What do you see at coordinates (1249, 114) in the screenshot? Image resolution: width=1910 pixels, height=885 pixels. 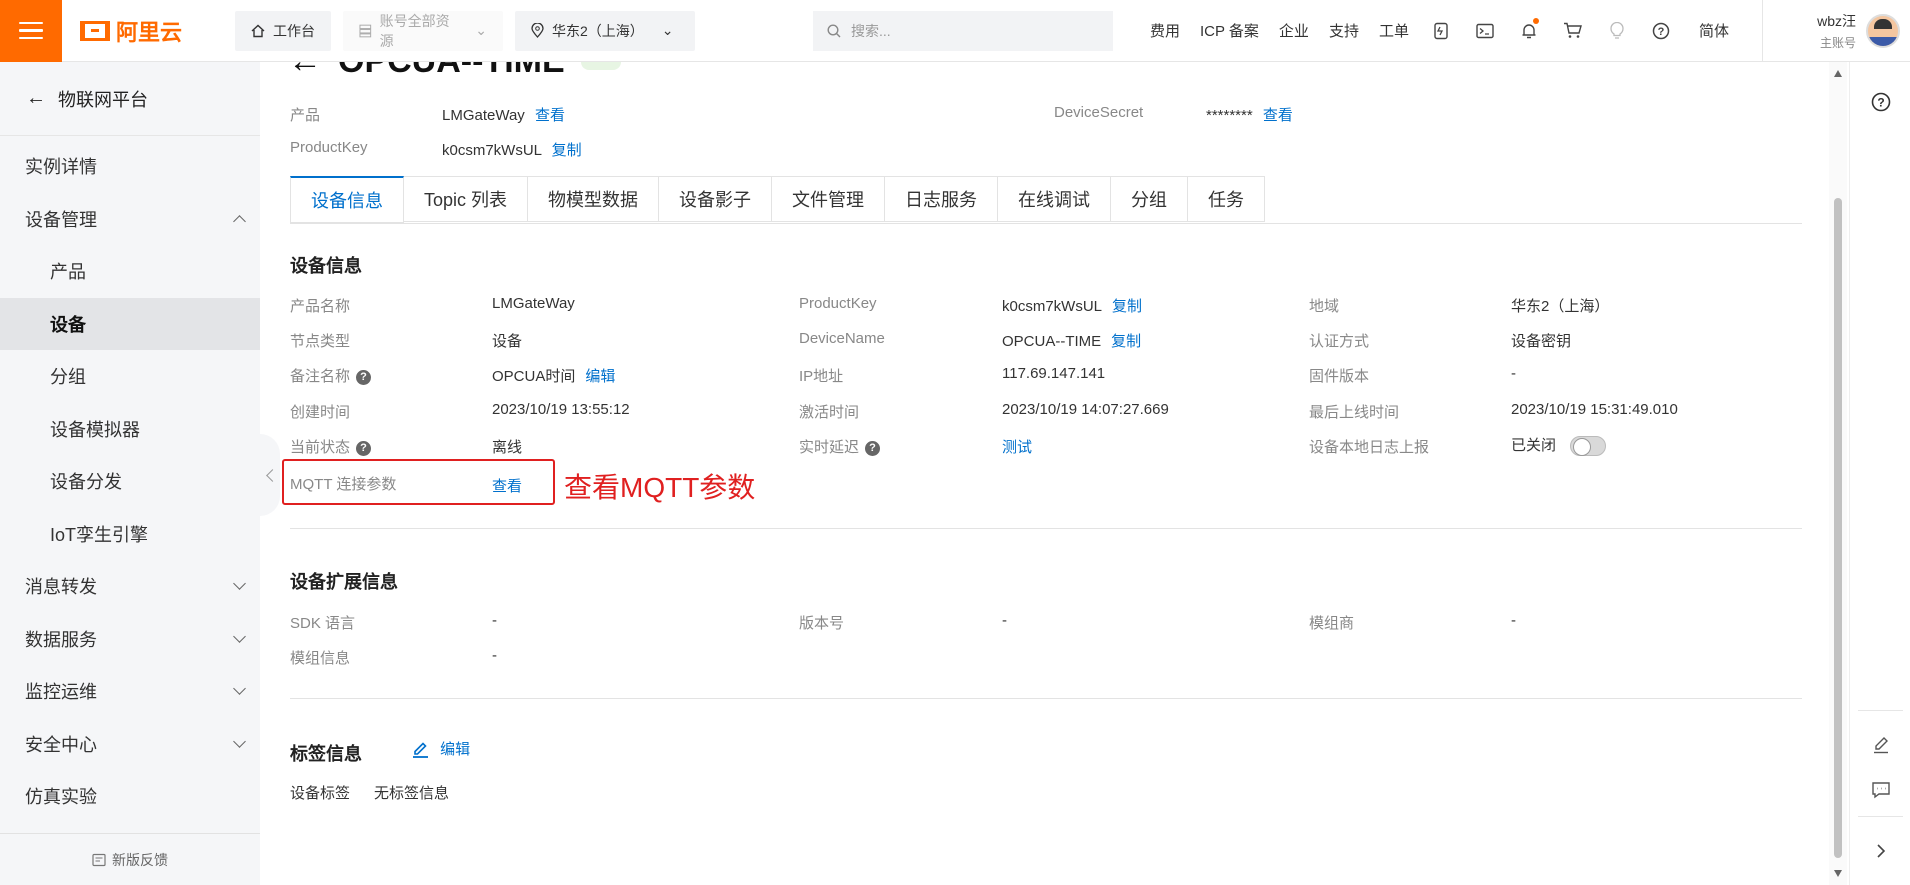 I see `secret-value-row: ******** 查看` at bounding box center [1249, 114].